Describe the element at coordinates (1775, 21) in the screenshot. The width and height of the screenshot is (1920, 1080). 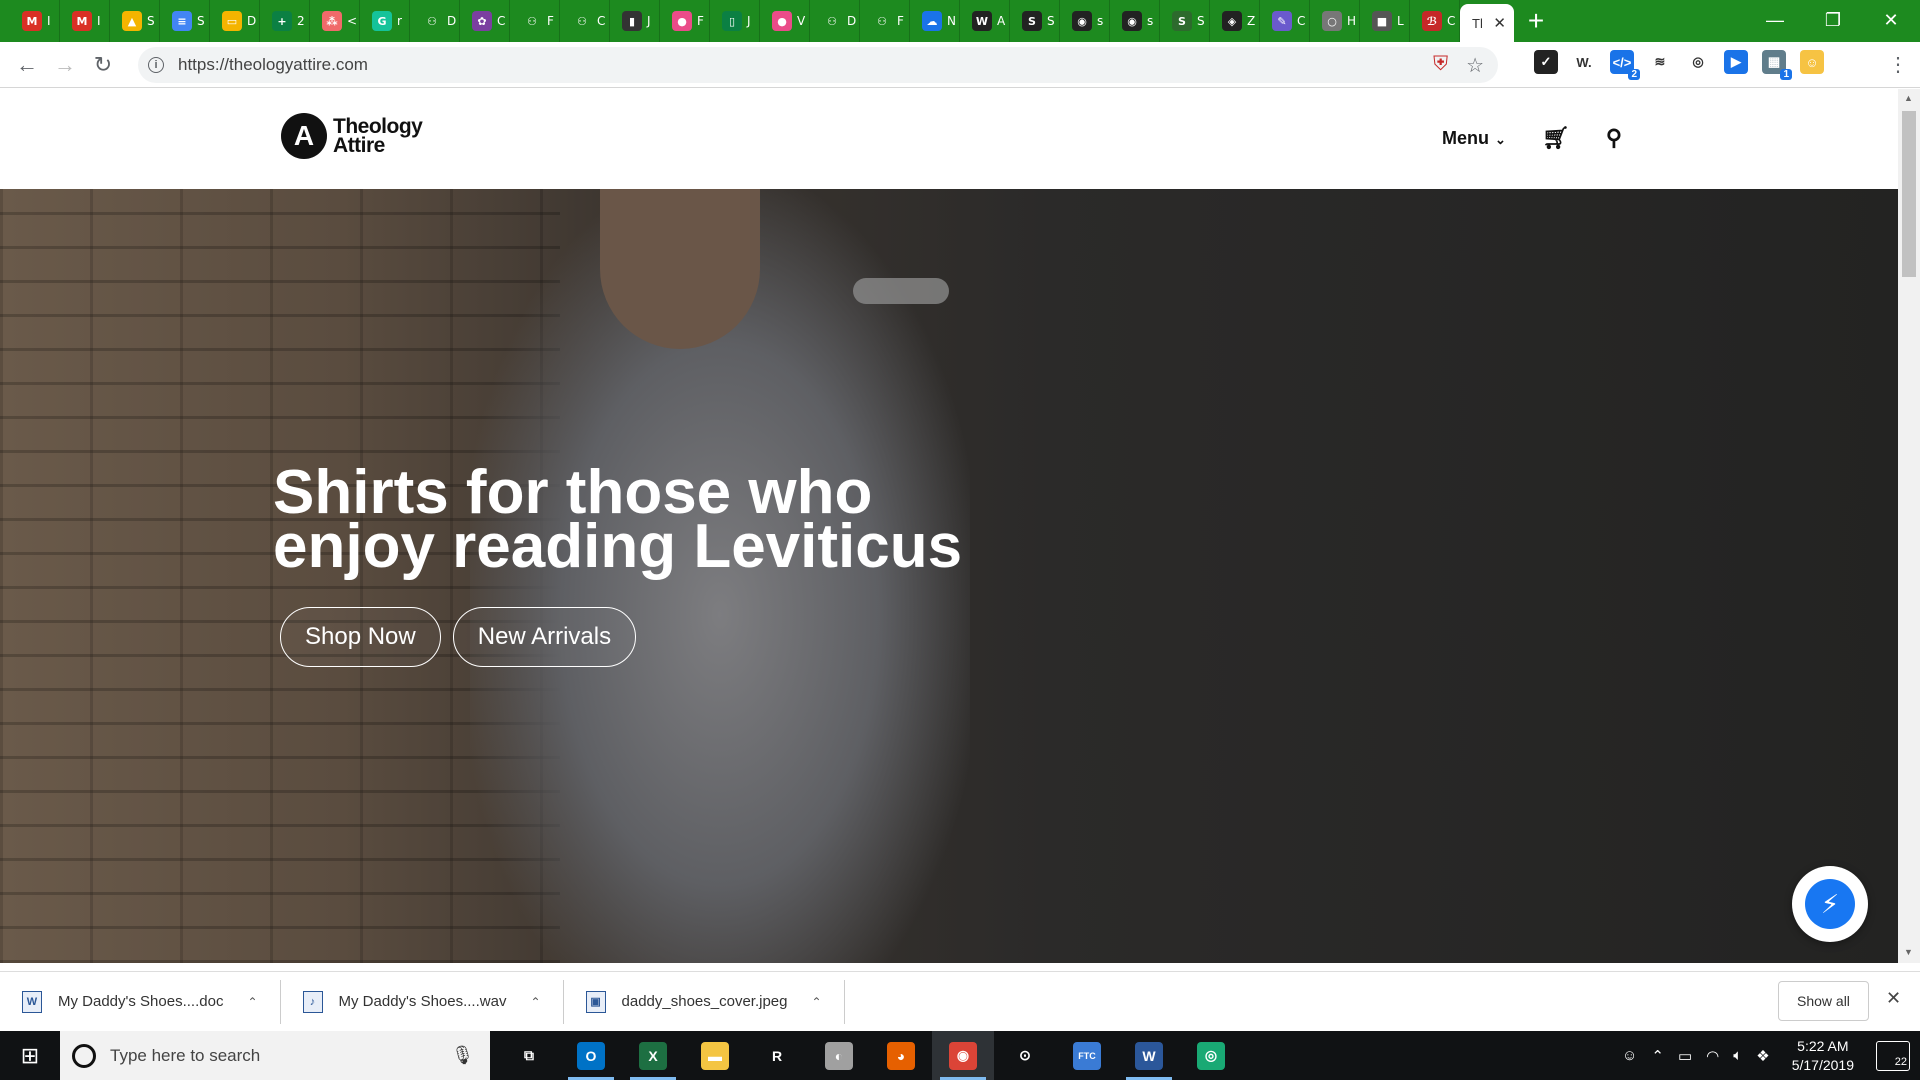
I see `minimize-button: —` at that location.